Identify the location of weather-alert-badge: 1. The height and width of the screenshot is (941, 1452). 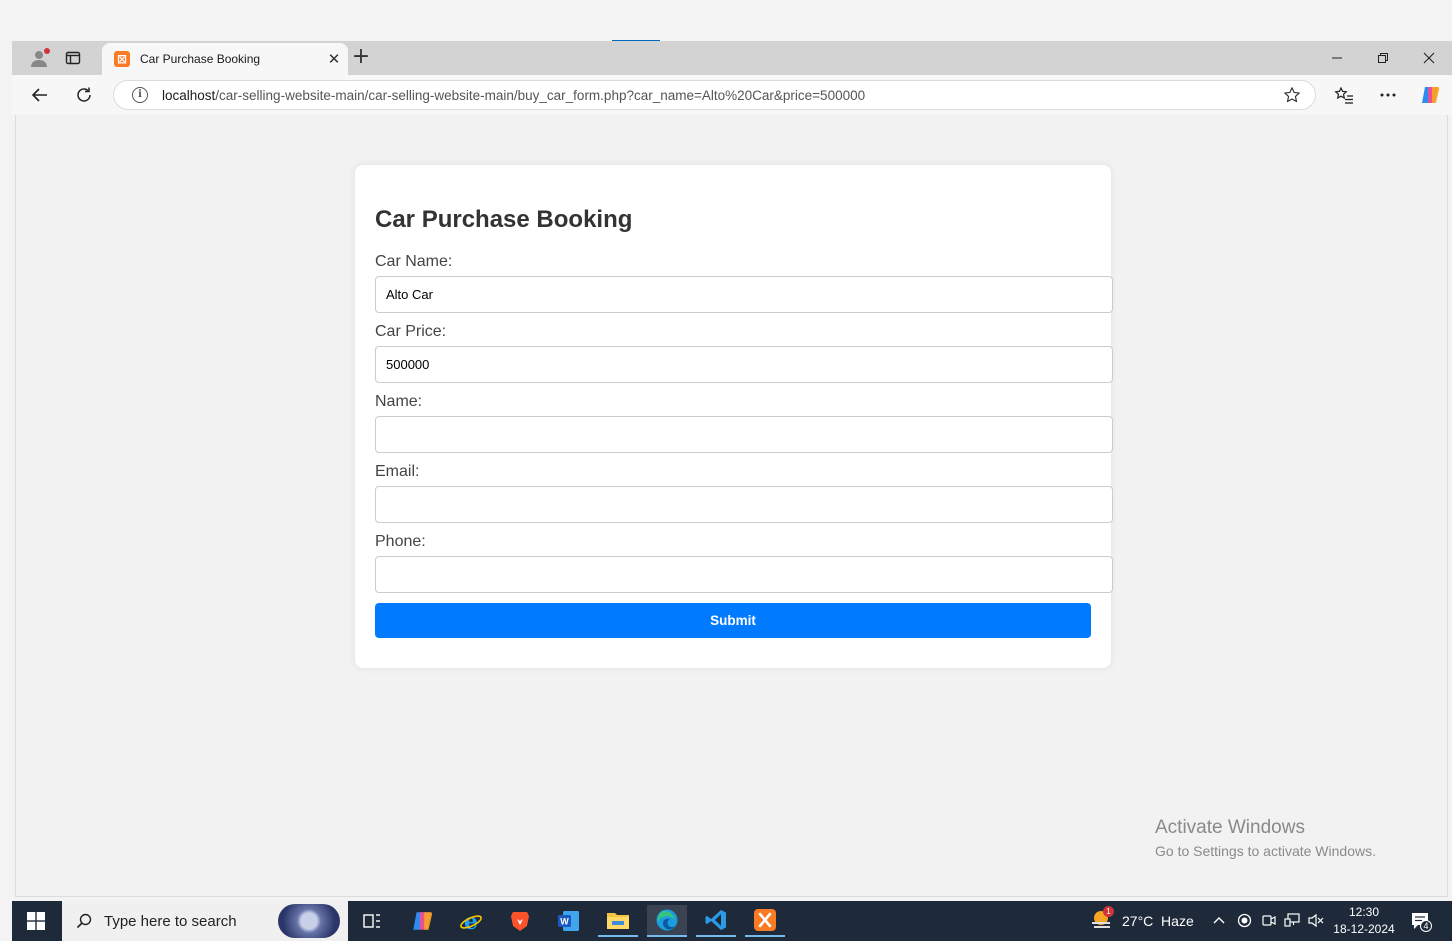
(1108, 911).